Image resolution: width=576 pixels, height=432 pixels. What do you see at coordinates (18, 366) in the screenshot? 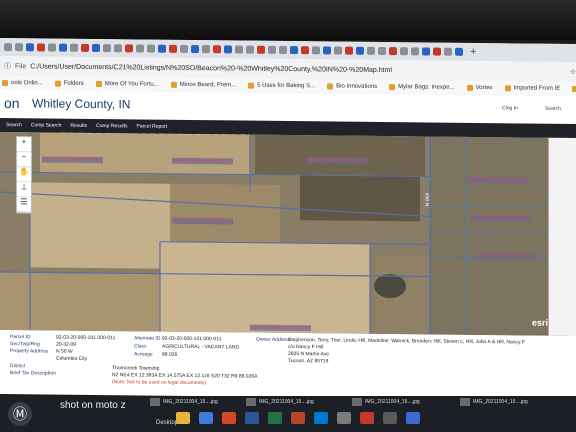
I see `district-label: District` at bounding box center [18, 366].